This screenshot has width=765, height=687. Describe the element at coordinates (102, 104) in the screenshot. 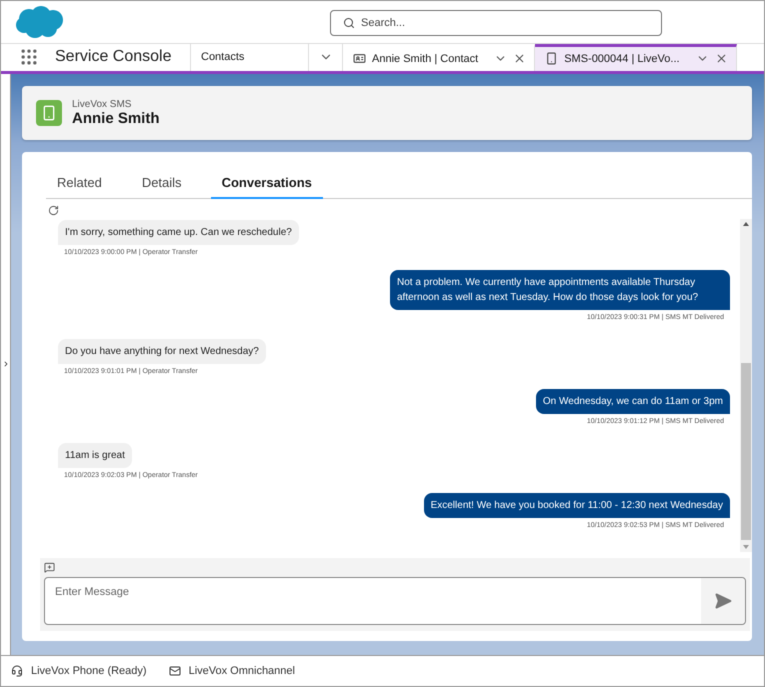

I see `record-type: LiveVox SMS` at that location.